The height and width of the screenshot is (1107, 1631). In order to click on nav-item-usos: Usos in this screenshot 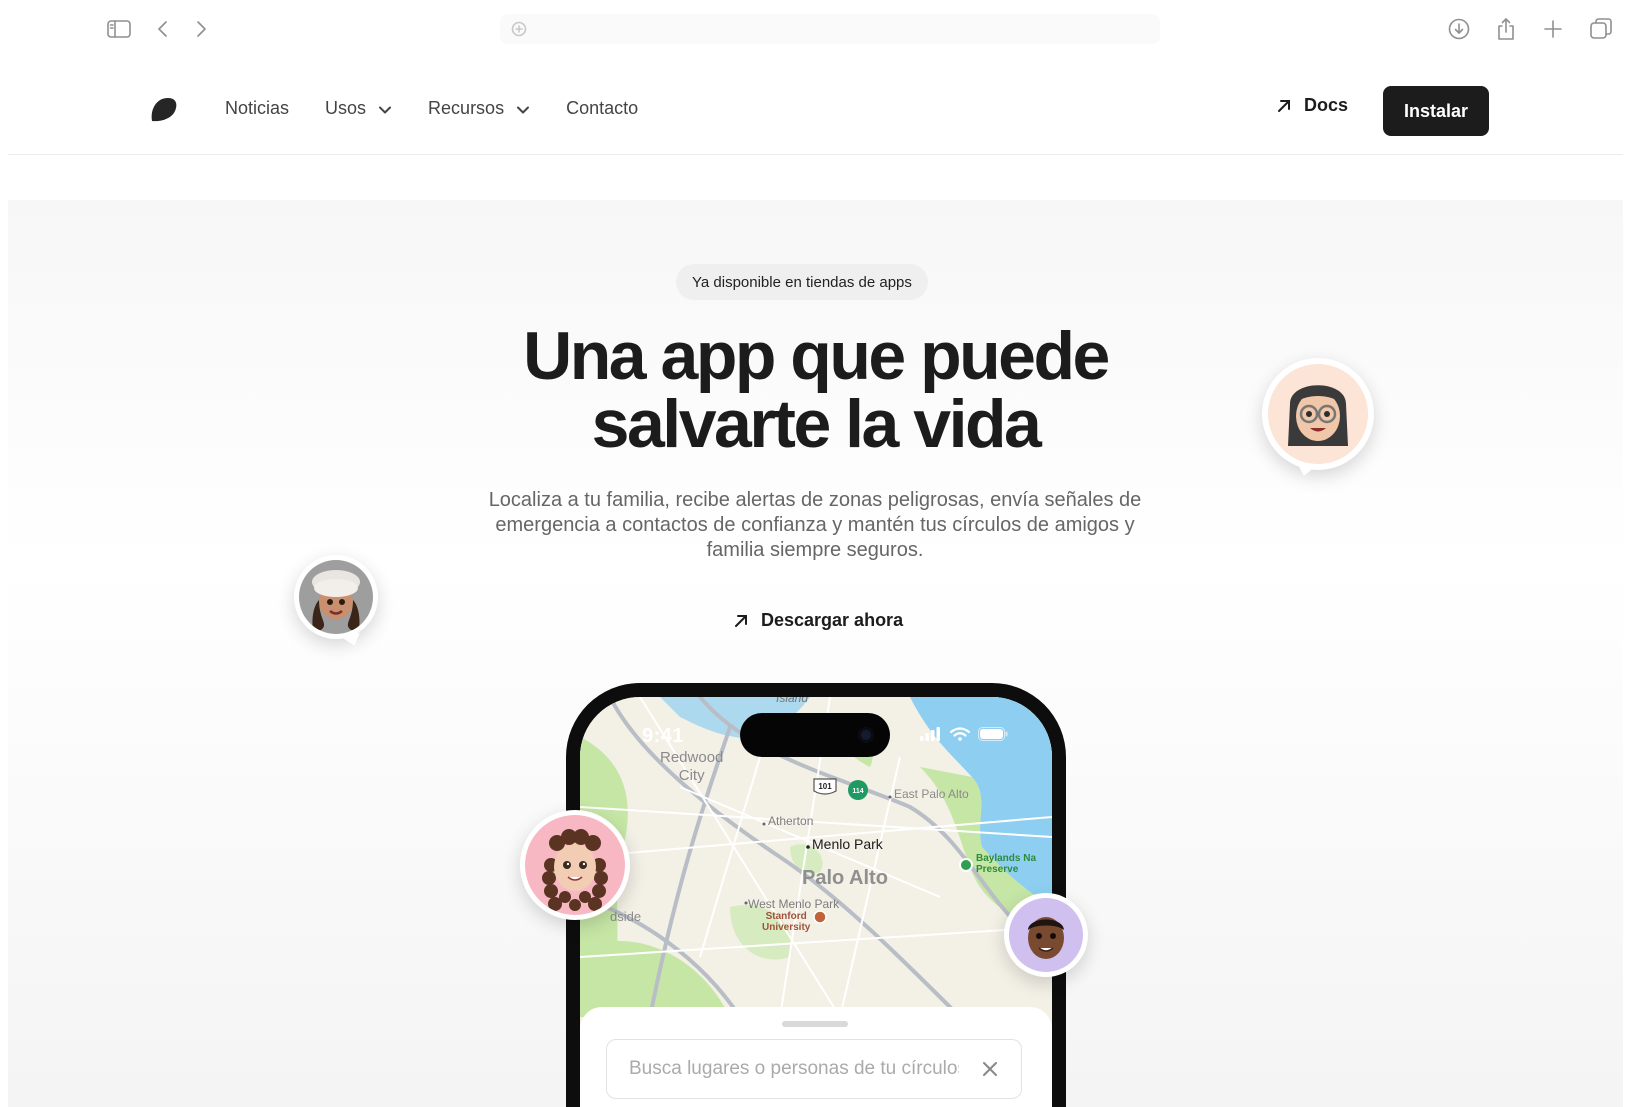, I will do `click(358, 108)`.